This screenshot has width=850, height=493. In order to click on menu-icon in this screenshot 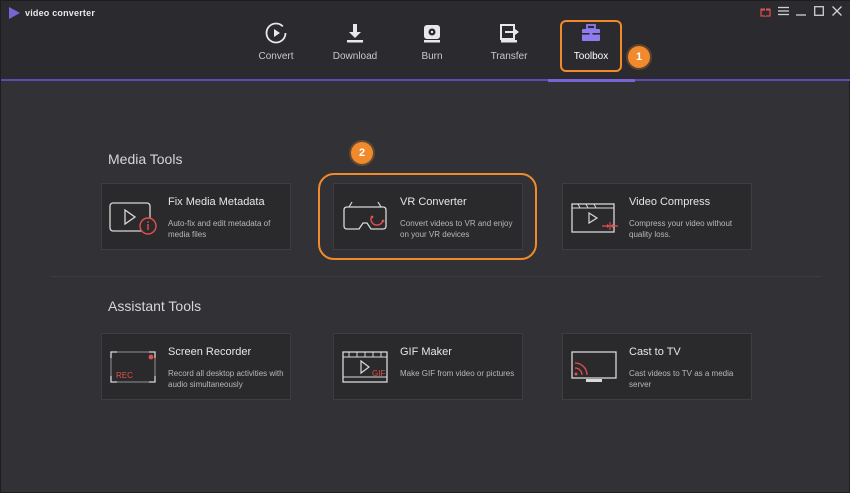, I will do `click(783, 11)`.